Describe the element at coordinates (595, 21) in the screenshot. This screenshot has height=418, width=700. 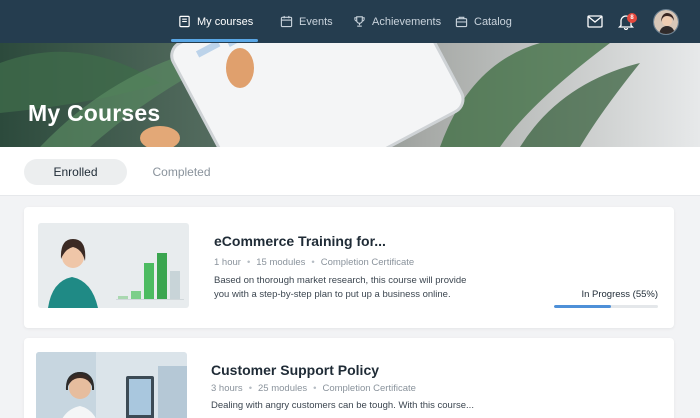
I see `mail-icon` at that location.